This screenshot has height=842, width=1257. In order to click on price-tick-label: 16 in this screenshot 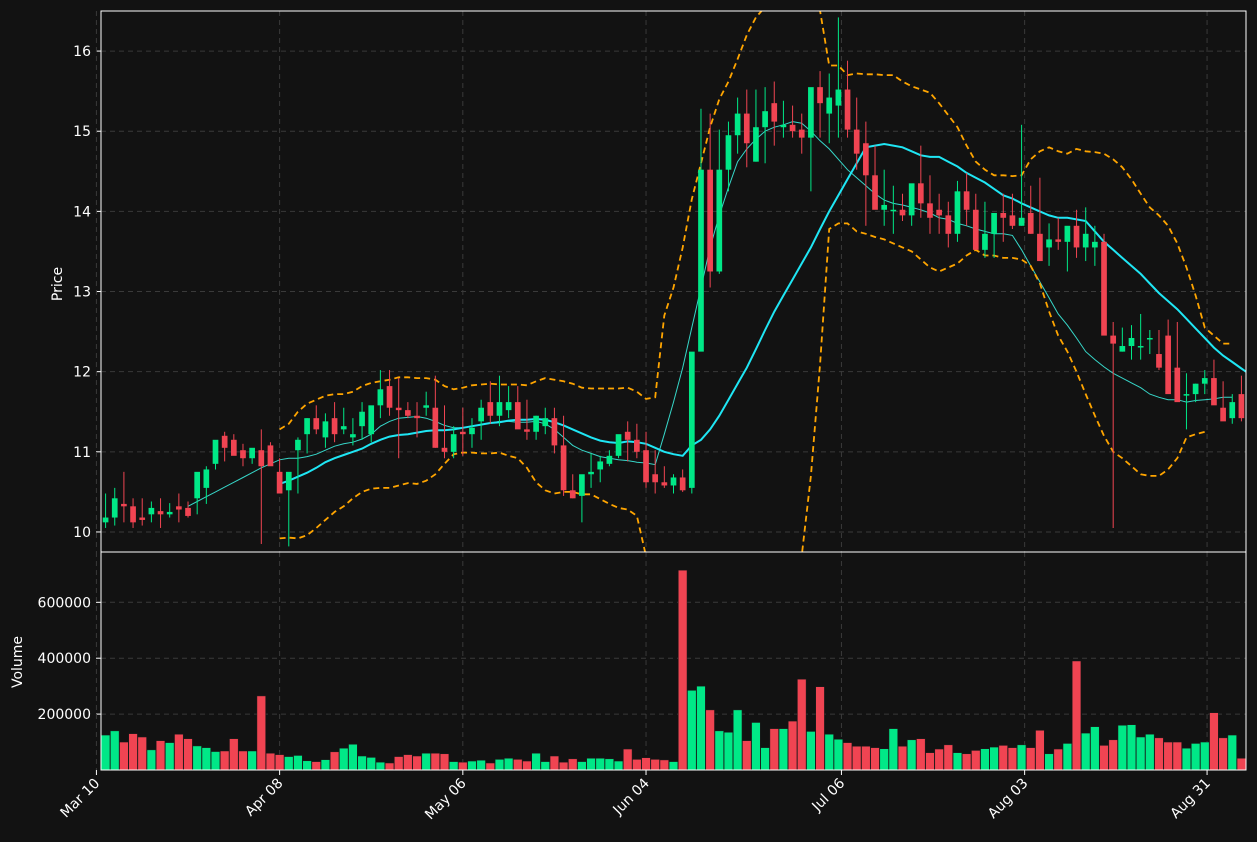, I will do `click(82, 52)`.